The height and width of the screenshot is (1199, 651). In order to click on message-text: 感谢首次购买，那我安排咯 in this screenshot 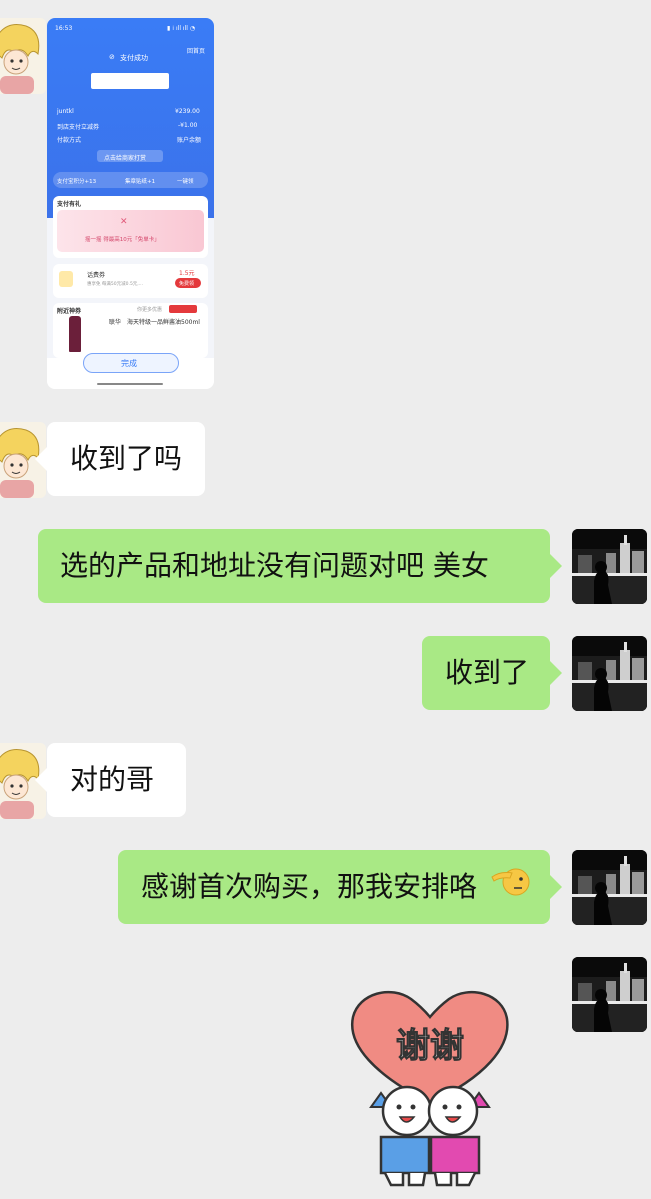, I will do `click(309, 886)`.